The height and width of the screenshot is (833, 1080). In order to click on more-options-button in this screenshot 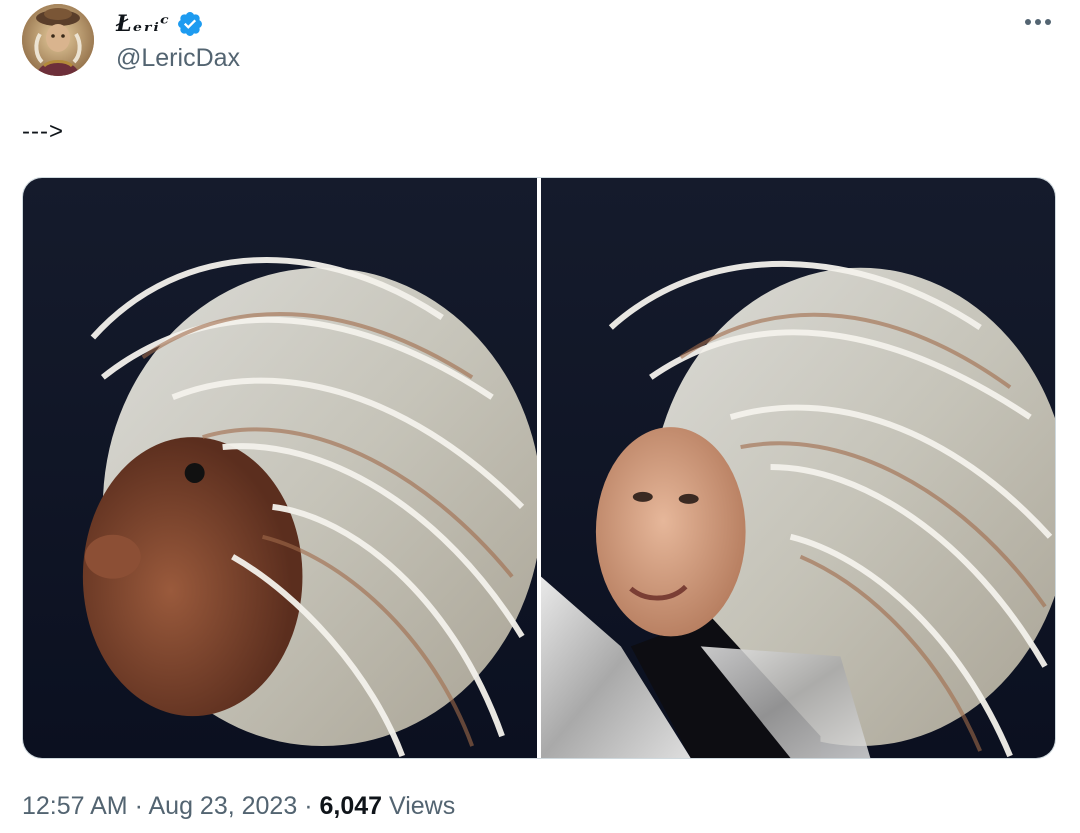, I will do `click(1038, 22)`.